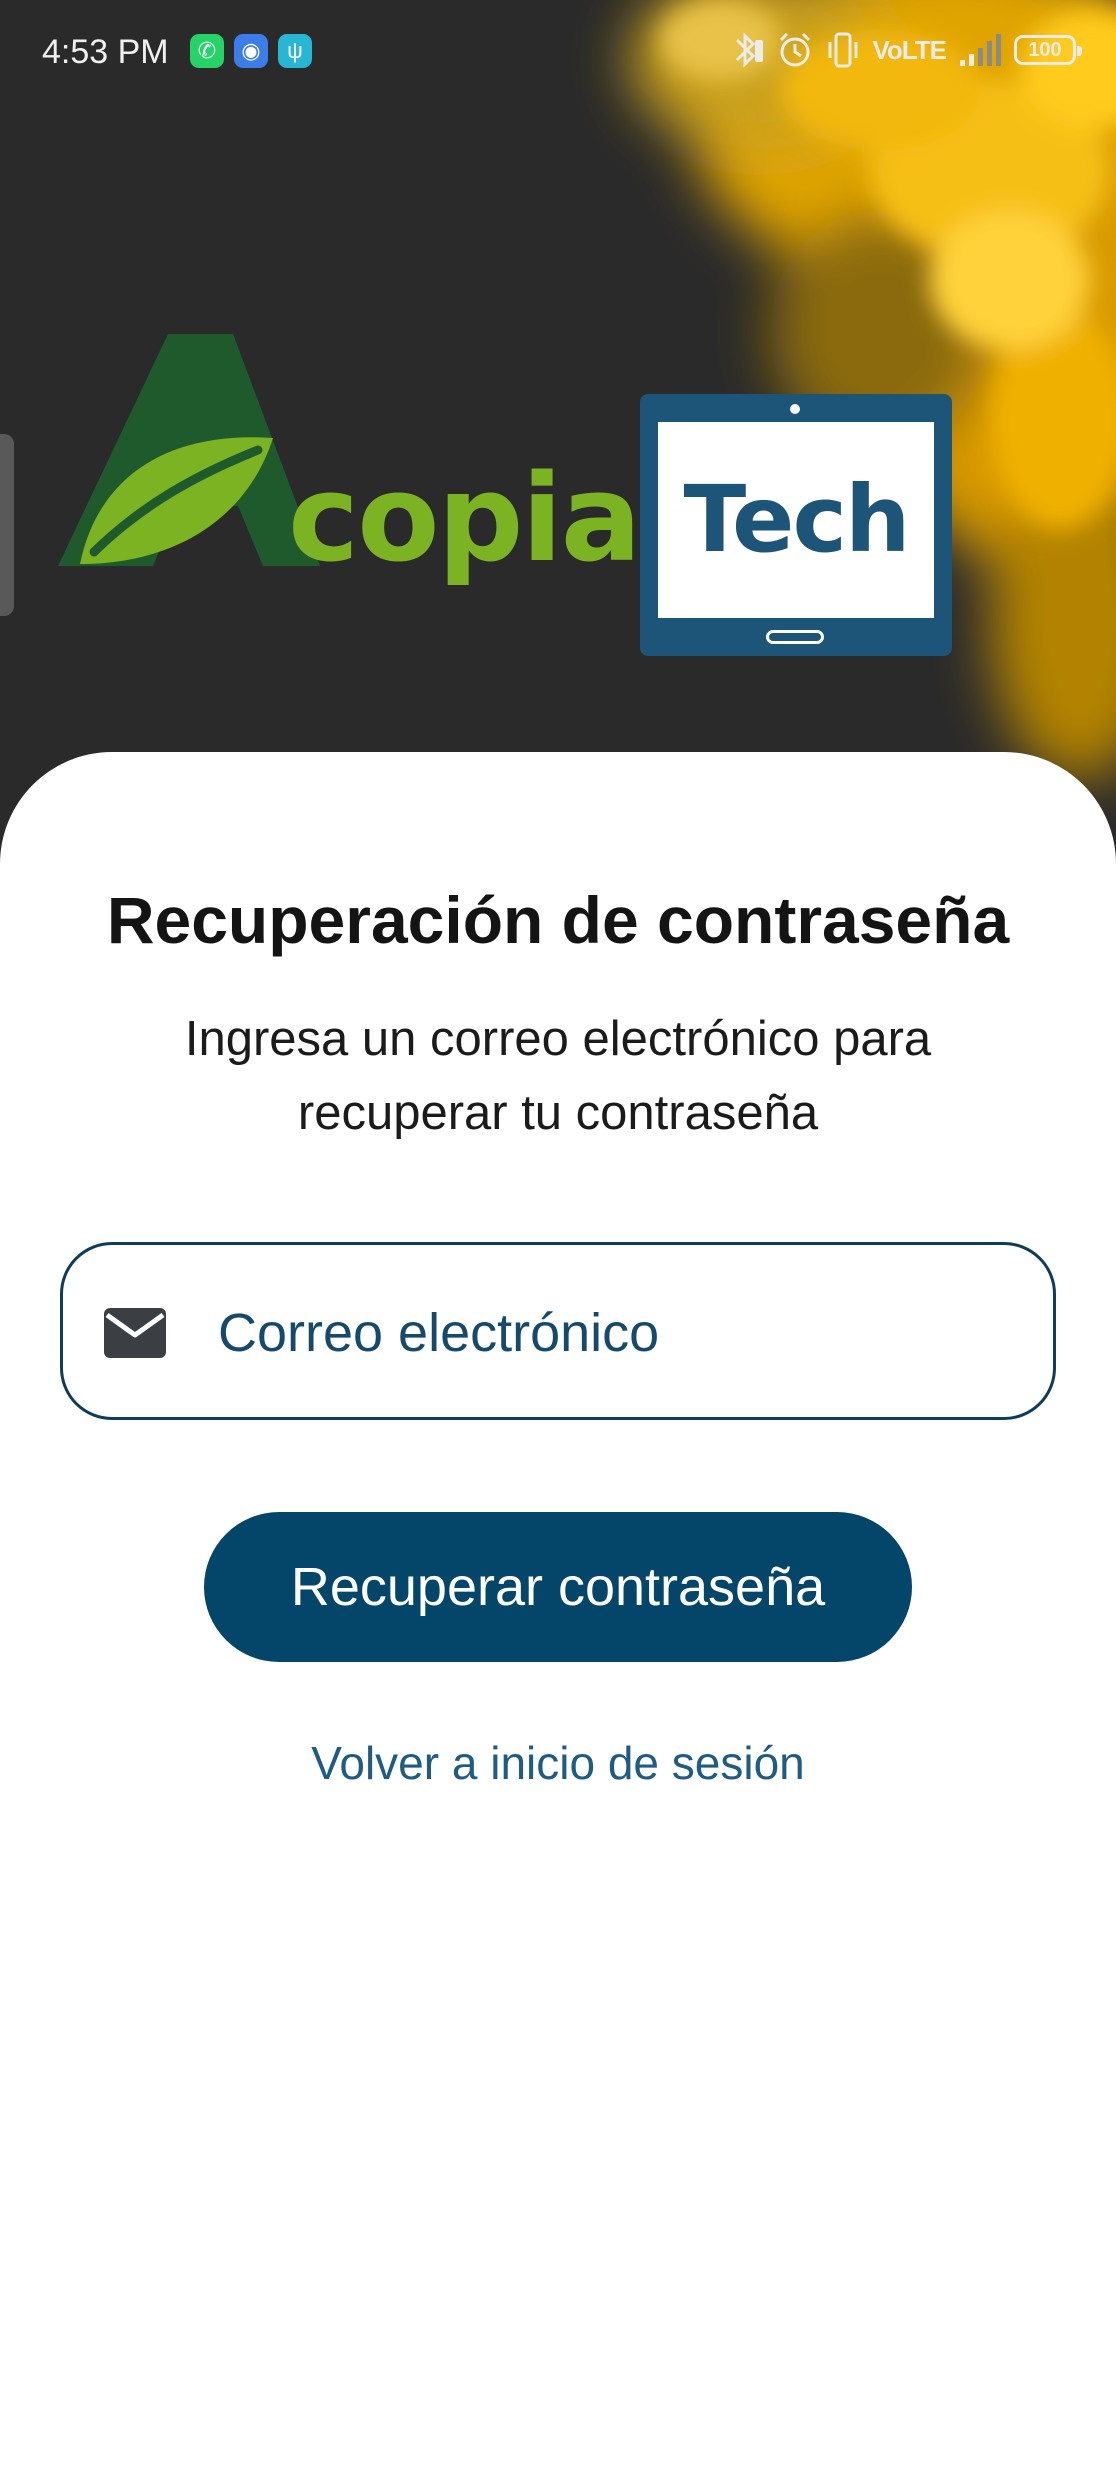  What do you see at coordinates (794, 49) in the screenshot?
I see `alarm-icon` at bounding box center [794, 49].